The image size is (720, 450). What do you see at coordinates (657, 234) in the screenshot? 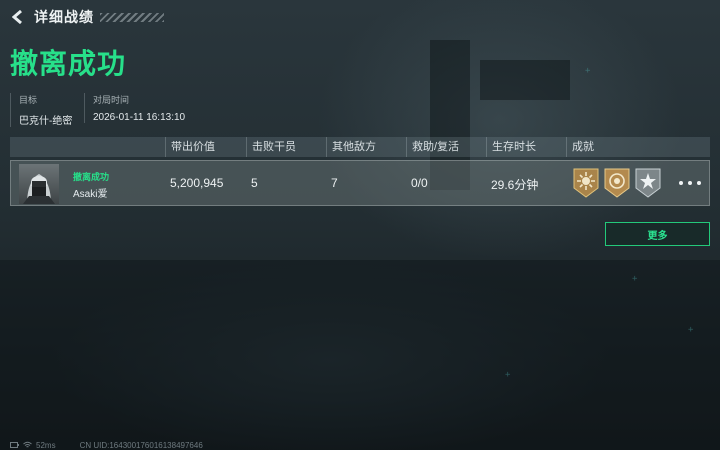
I see `more-button: 更多` at bounding box center [657, 234].